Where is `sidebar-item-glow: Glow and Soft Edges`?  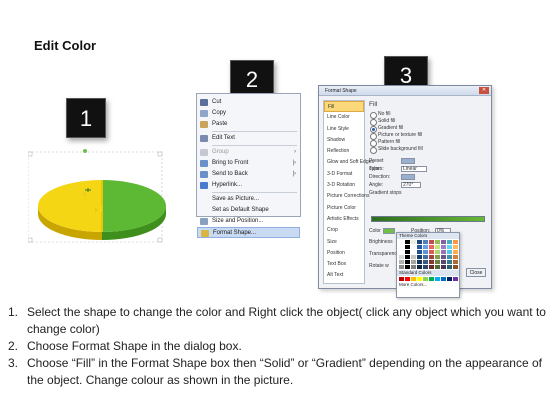
sidebar-item-glow: Glow and Soft Edges is located at coordinates (349, 162).